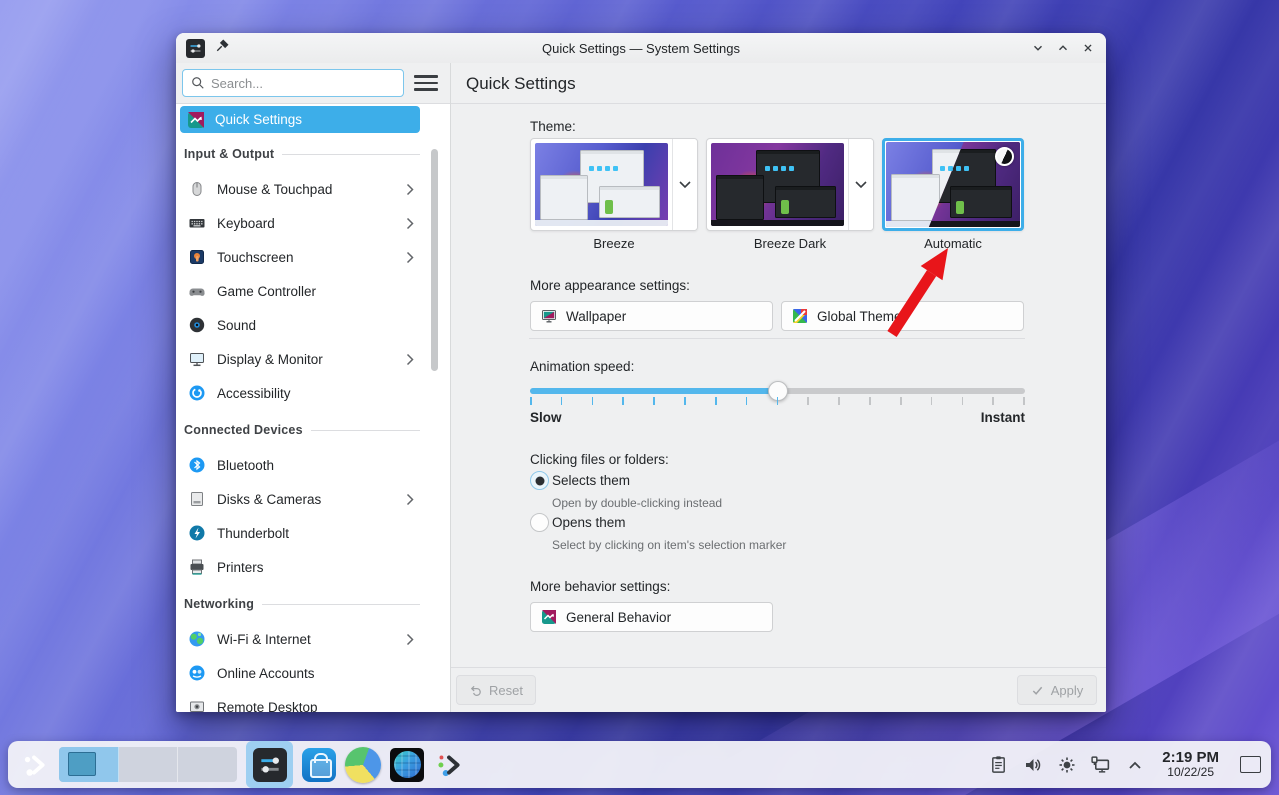  What do you see at coordinates (300, 673) in the screenshot?
I see `sidebar-item-online-accounts: Online Accounts` at bounding box center [300, 673].